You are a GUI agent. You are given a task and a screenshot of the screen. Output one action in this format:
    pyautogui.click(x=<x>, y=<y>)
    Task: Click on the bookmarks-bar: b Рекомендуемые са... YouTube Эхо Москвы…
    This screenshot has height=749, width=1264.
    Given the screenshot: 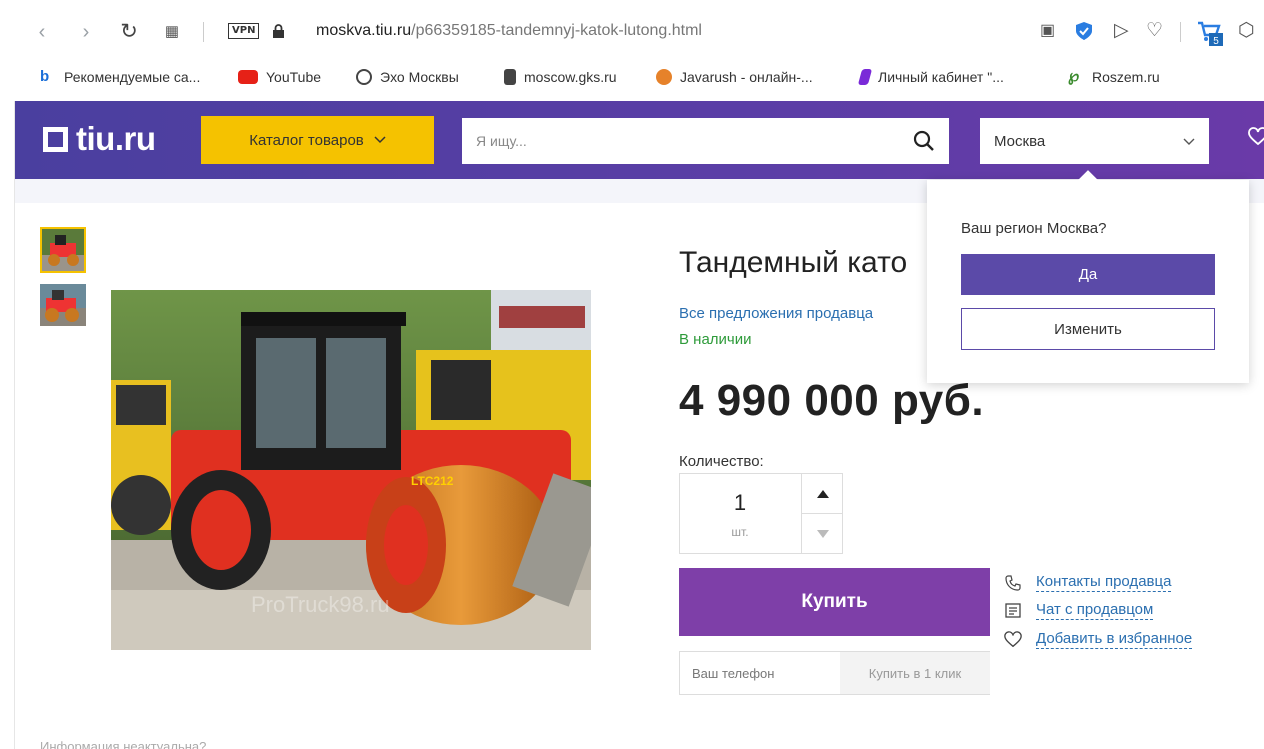 What is the action you would take?
    pyautogui.click(x=632, y=79)
    